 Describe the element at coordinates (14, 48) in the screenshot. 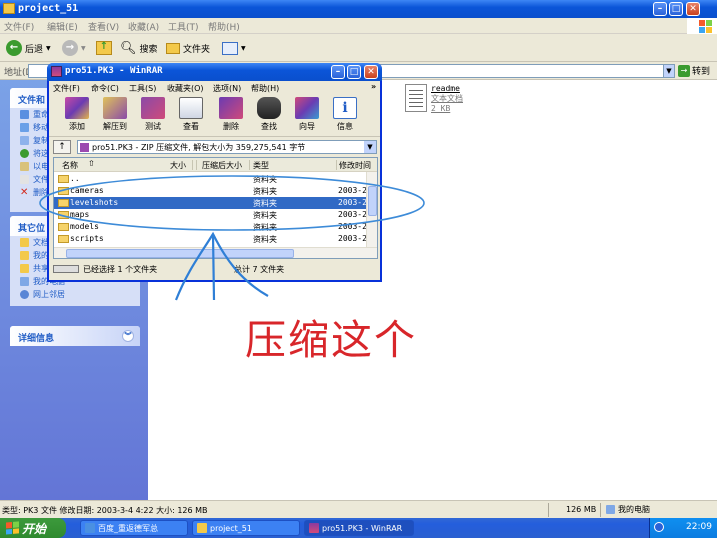

I see `back-arrow-icon: ←` at that location.